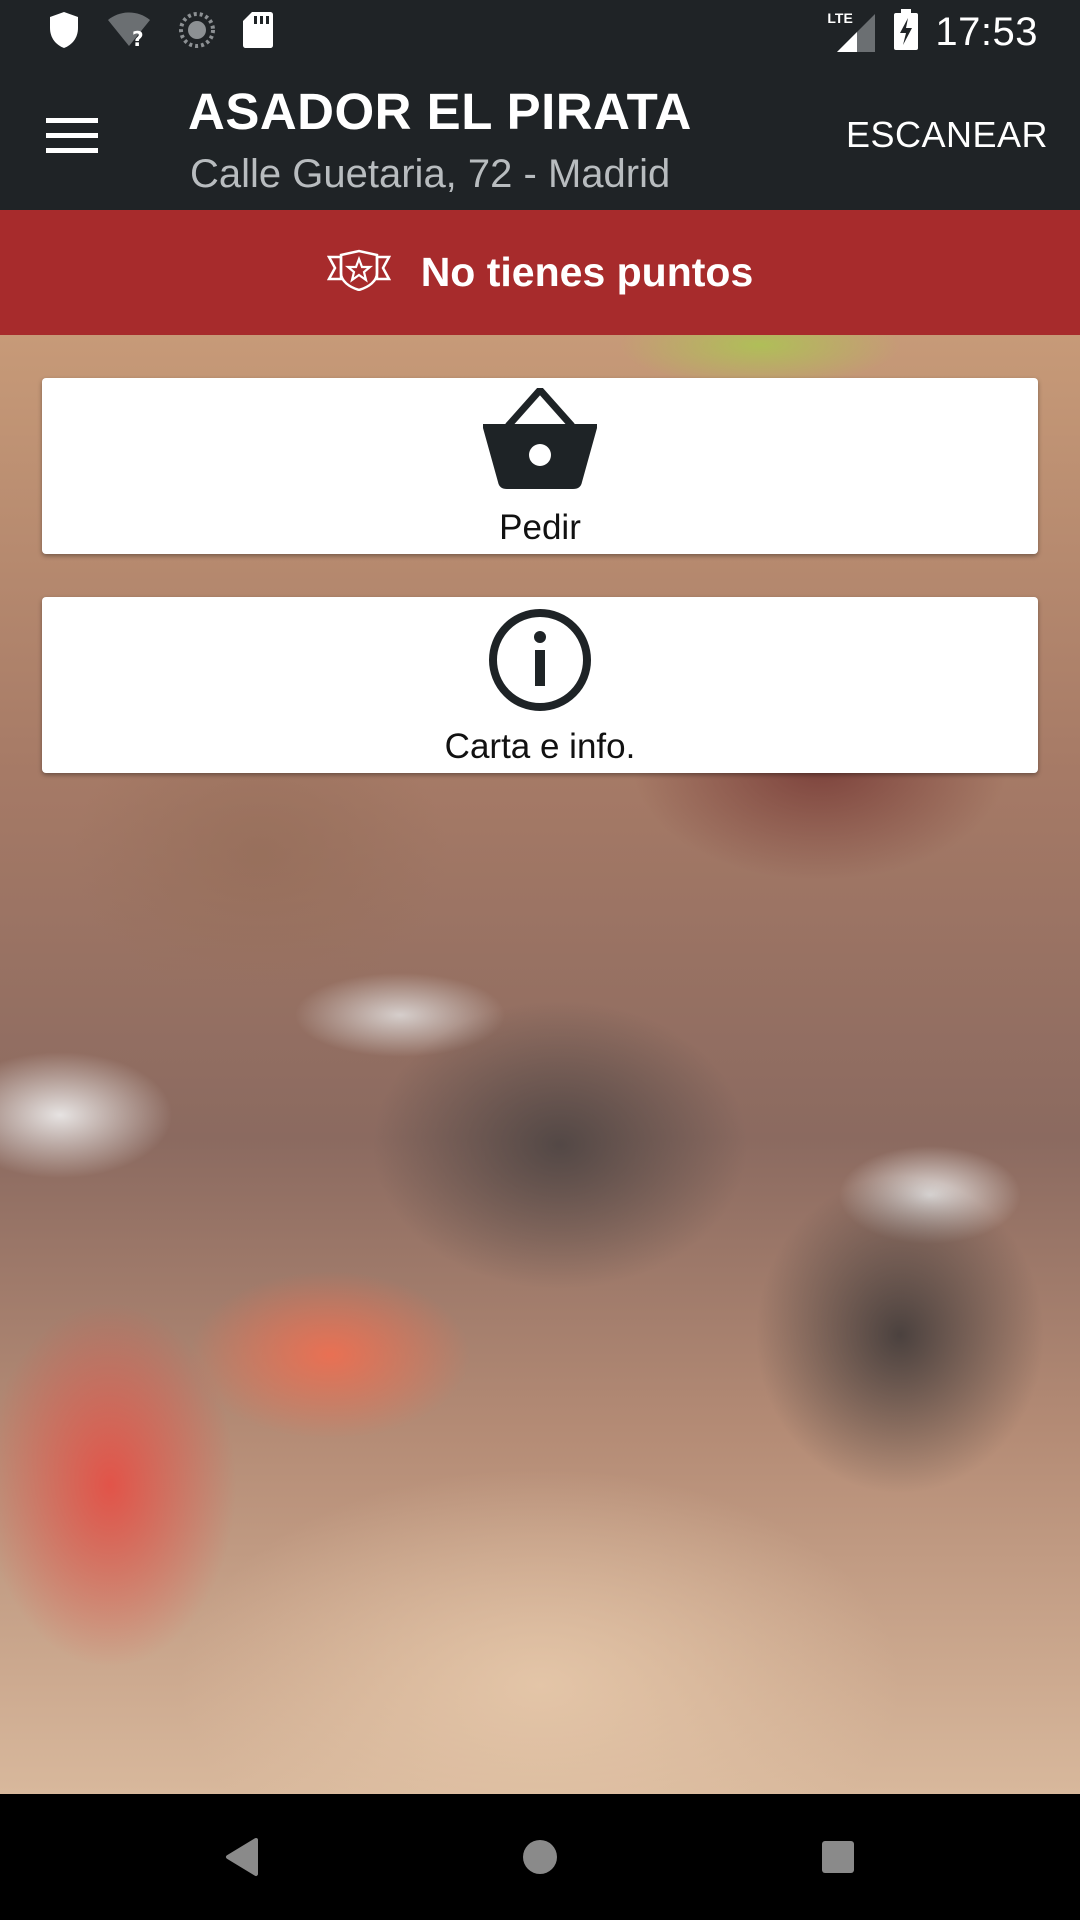 The height and width of the screenshot is (1920, 1080). What do you see at coordinates (161, 32) in the screenshot?
I see `status-left-icons: ?` at bounding box center [161, 32].